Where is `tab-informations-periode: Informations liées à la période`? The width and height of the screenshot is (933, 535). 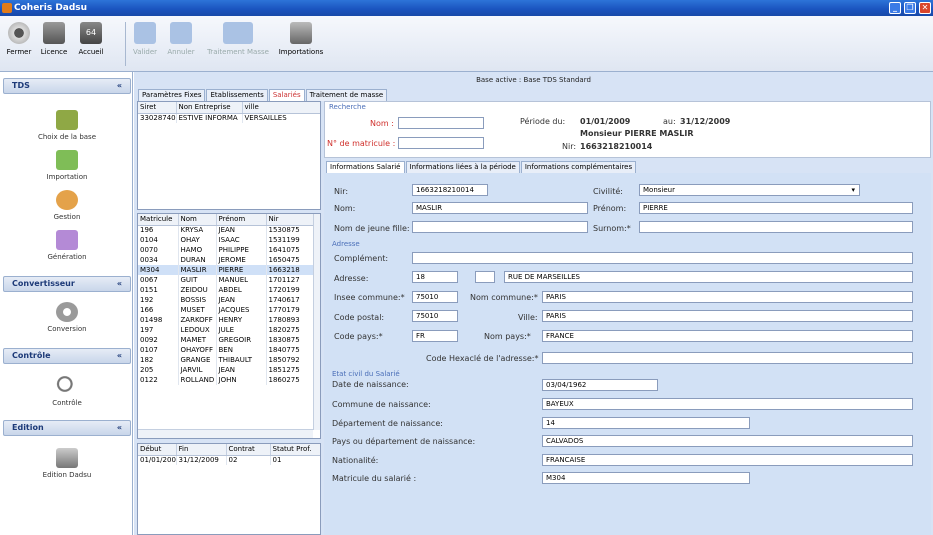 tab-informations-periode: Informations liées à la période is located at coordinates (462, 167).